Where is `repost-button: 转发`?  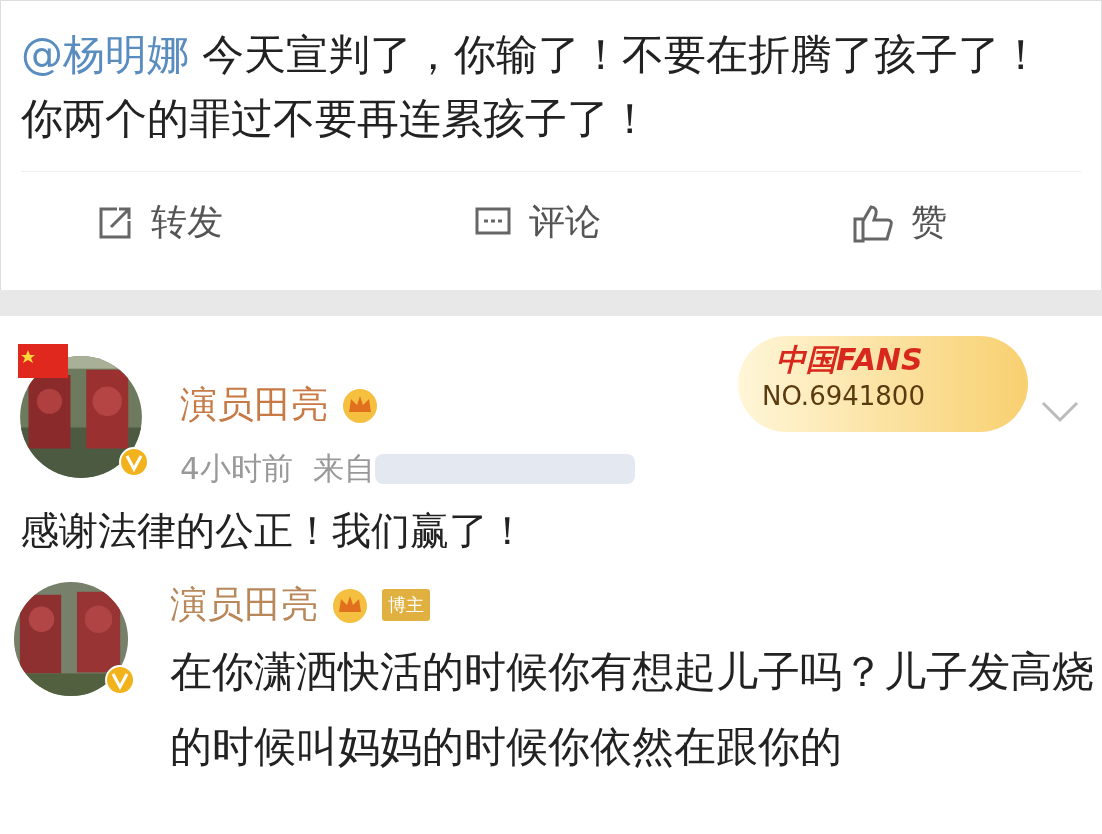 repost-button: 转发 is located at coordinates (159, 222).